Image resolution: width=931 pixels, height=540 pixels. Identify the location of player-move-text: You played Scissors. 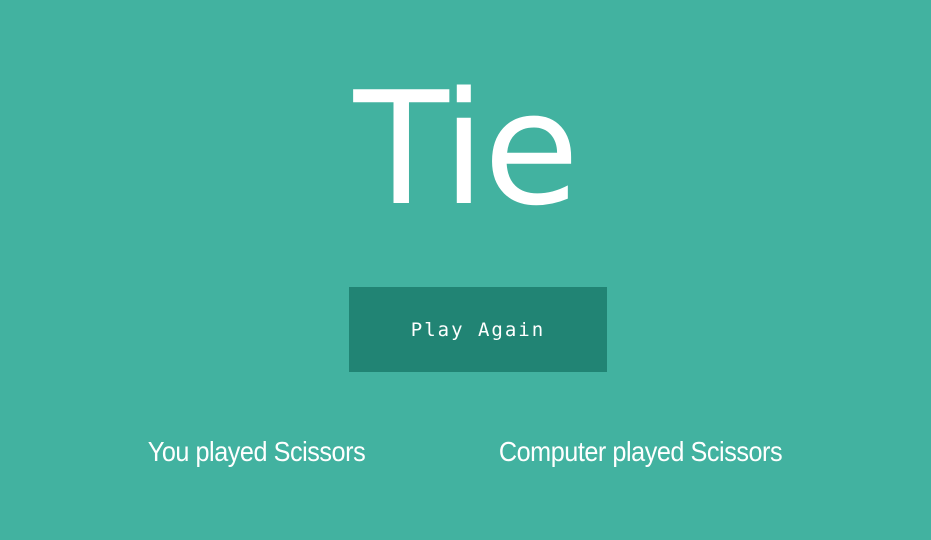
(256, 451).